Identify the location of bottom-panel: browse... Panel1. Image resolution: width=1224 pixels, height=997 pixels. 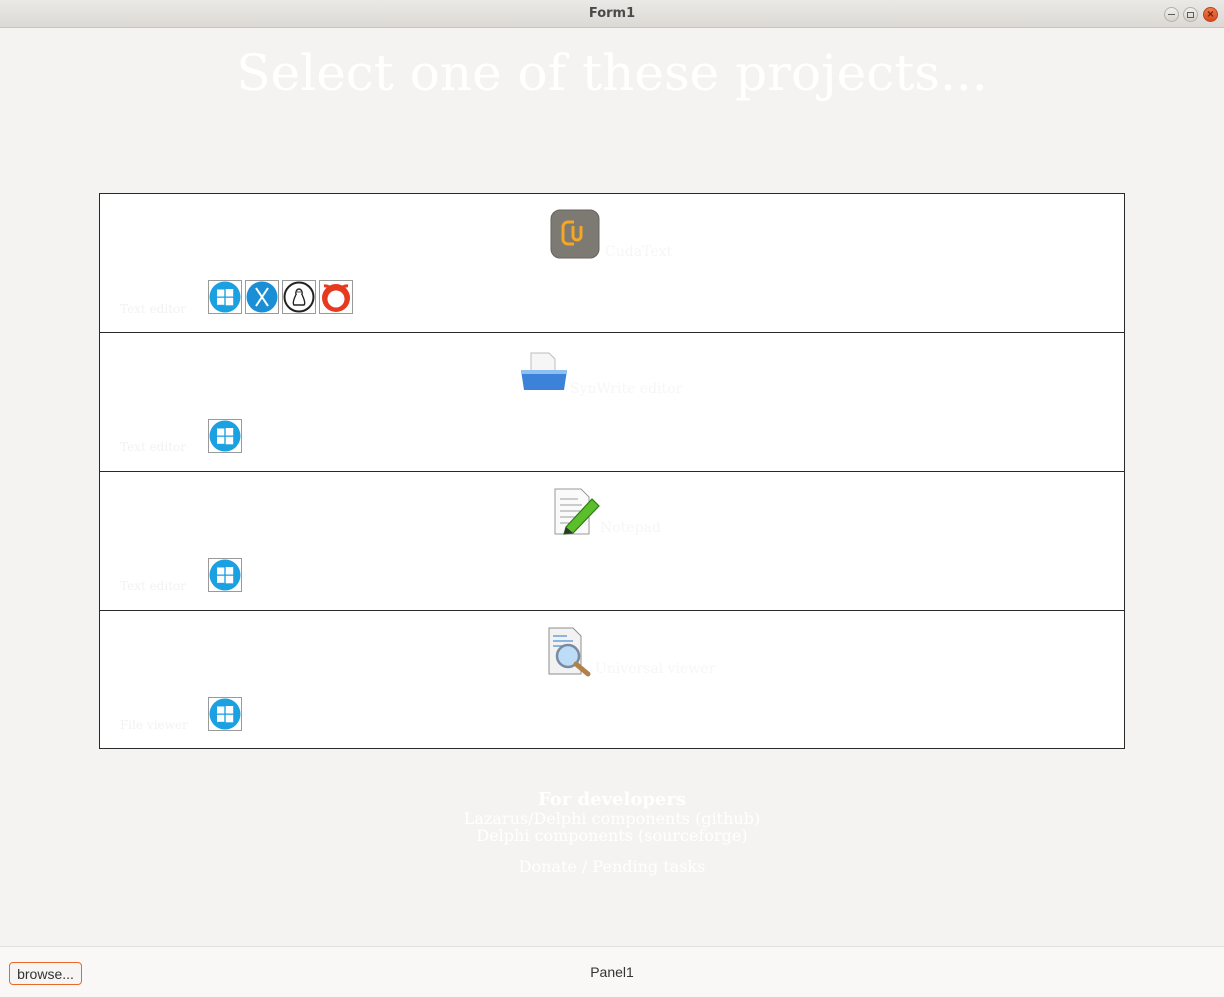
(612, 971).